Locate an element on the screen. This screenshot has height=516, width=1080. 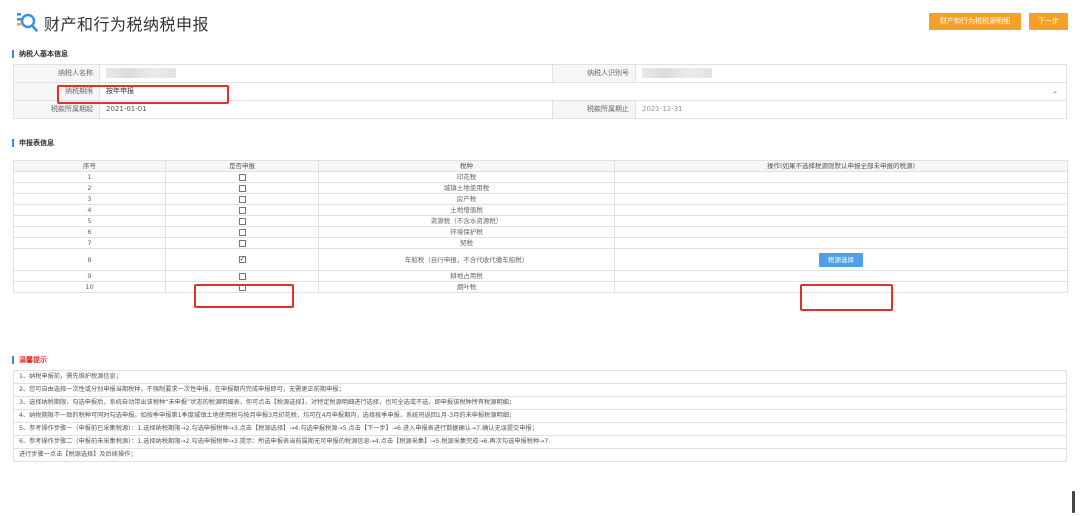
table-header-row: 序号 是否申报 税种 操作(如果不选择税源则默认申报全部未申报的税源) is located at coordinates (540, 166).